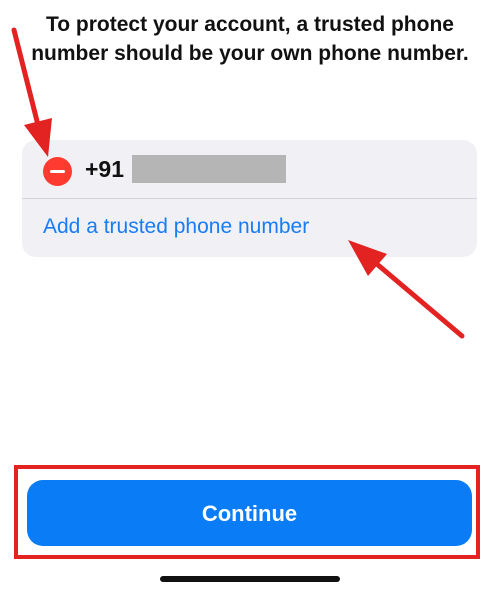 The height and width of the screenshot is (595, 500). What do you see at coordinates (250, 579) in the screenshot?
I see `home-indicator` at bounding box center [250, 579].